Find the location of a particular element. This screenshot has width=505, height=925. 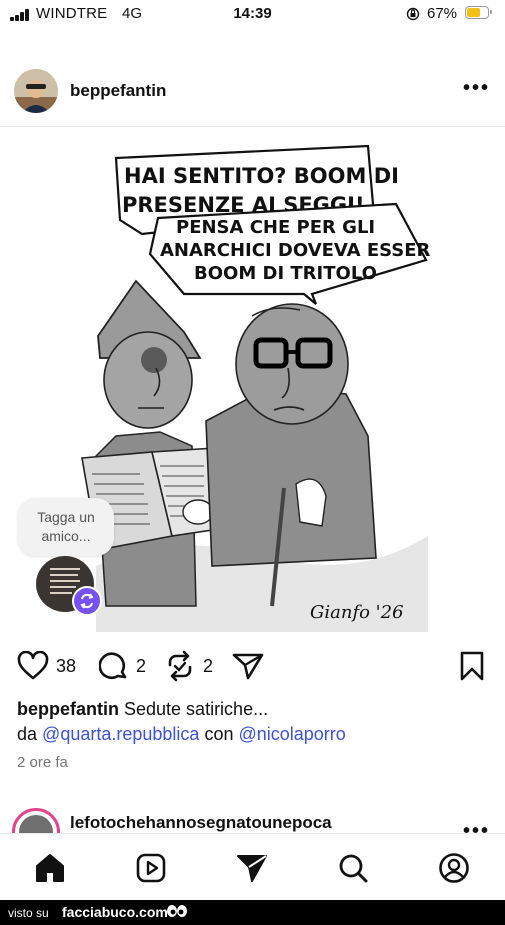

status-bar: WINDTRE 4G 14:39 67% is located at coordinates (252, 15).